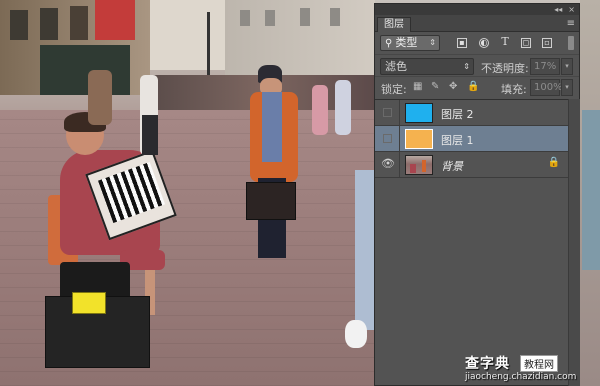 The width and height of the screenshot is (600, 386). Describe the element at coordinates (546, 87) in the screenshot. I see `fill-input: 100%` at that location.